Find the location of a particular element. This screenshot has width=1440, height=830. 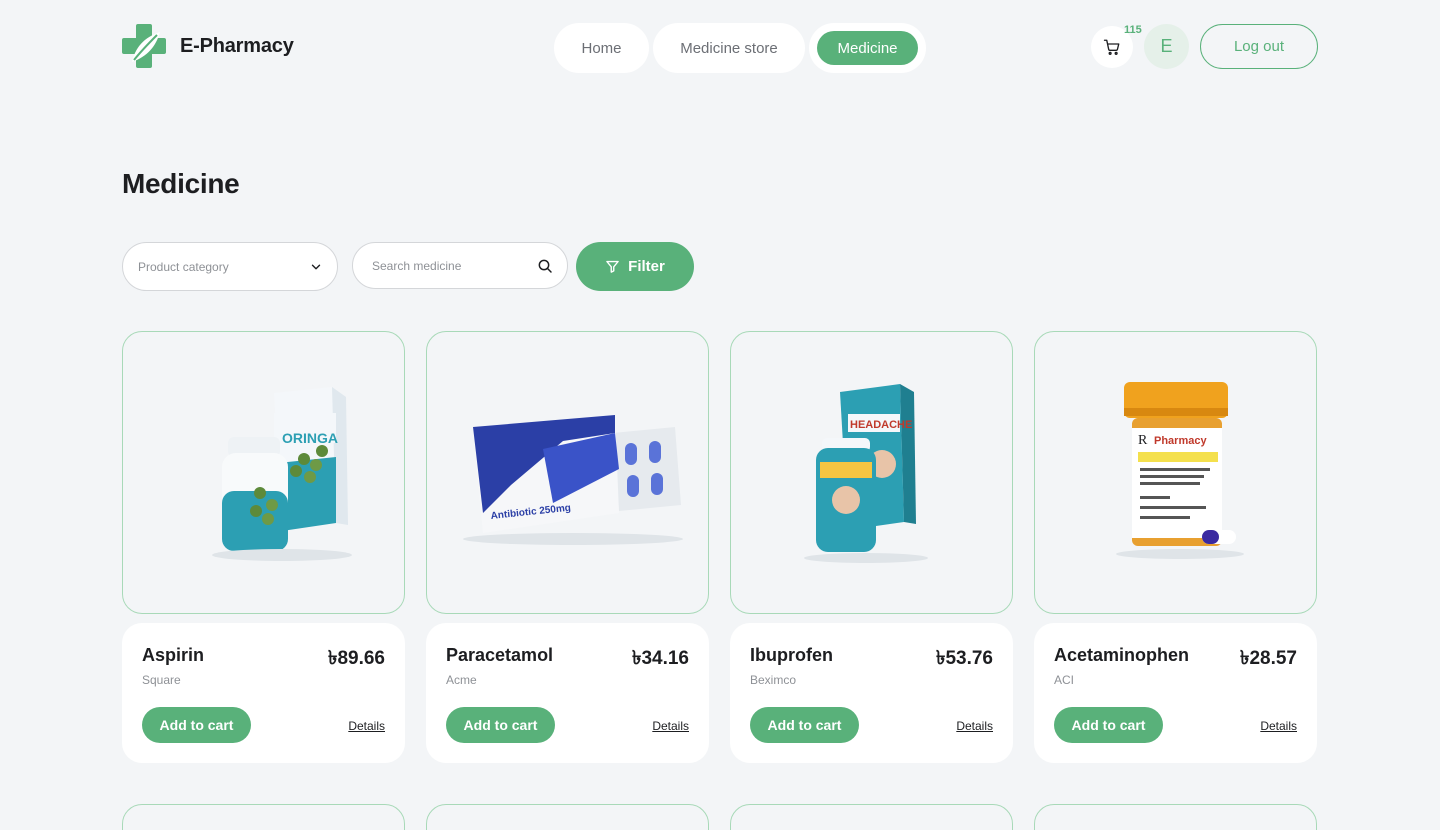

svg-text: R is located at coordinates (1143, 440).